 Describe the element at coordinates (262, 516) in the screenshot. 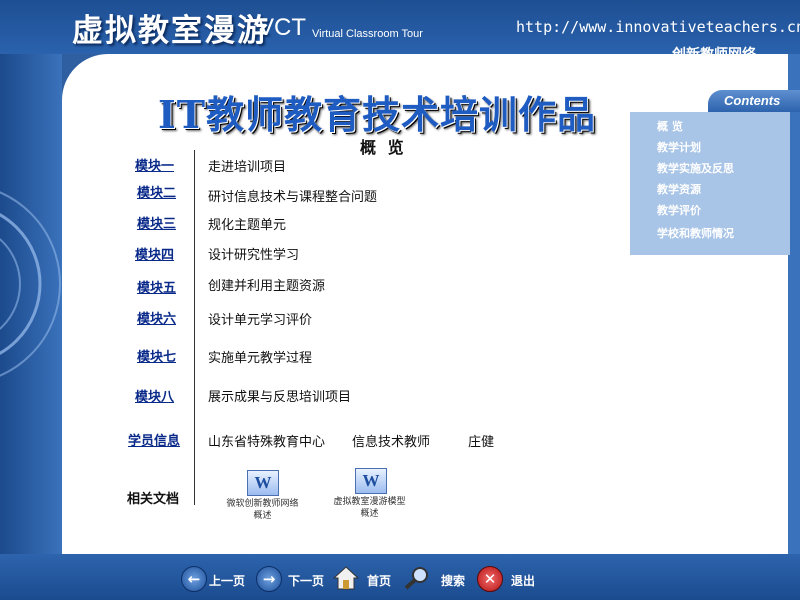

I see `doc-1-caption-line2: 概述` at that location.